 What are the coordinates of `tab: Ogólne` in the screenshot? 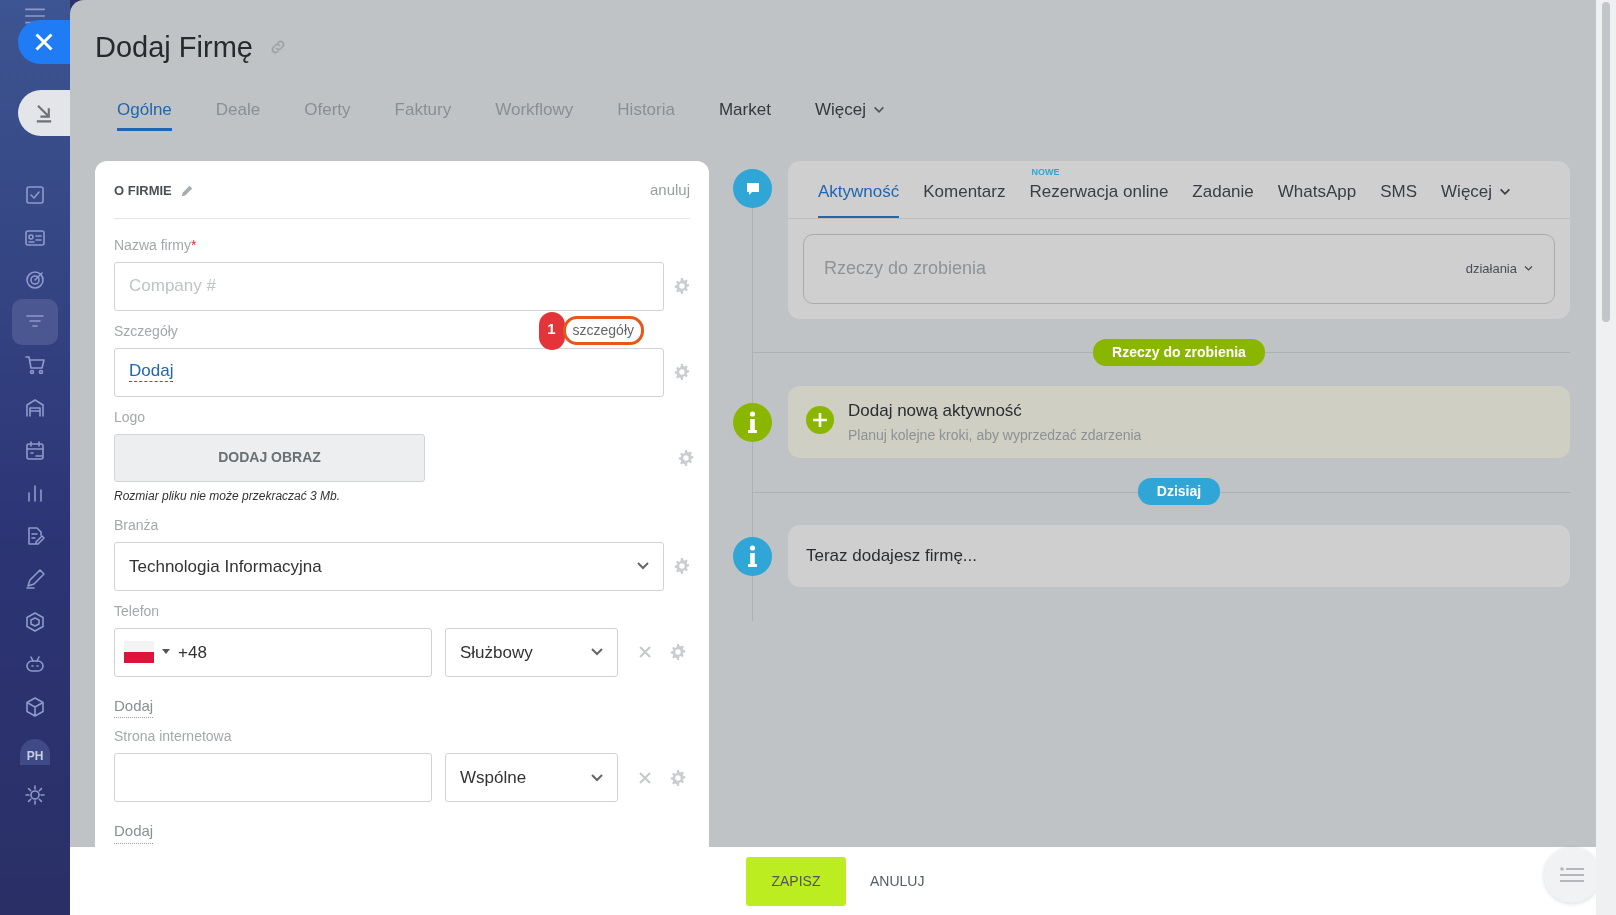 It's located at (144, 114).